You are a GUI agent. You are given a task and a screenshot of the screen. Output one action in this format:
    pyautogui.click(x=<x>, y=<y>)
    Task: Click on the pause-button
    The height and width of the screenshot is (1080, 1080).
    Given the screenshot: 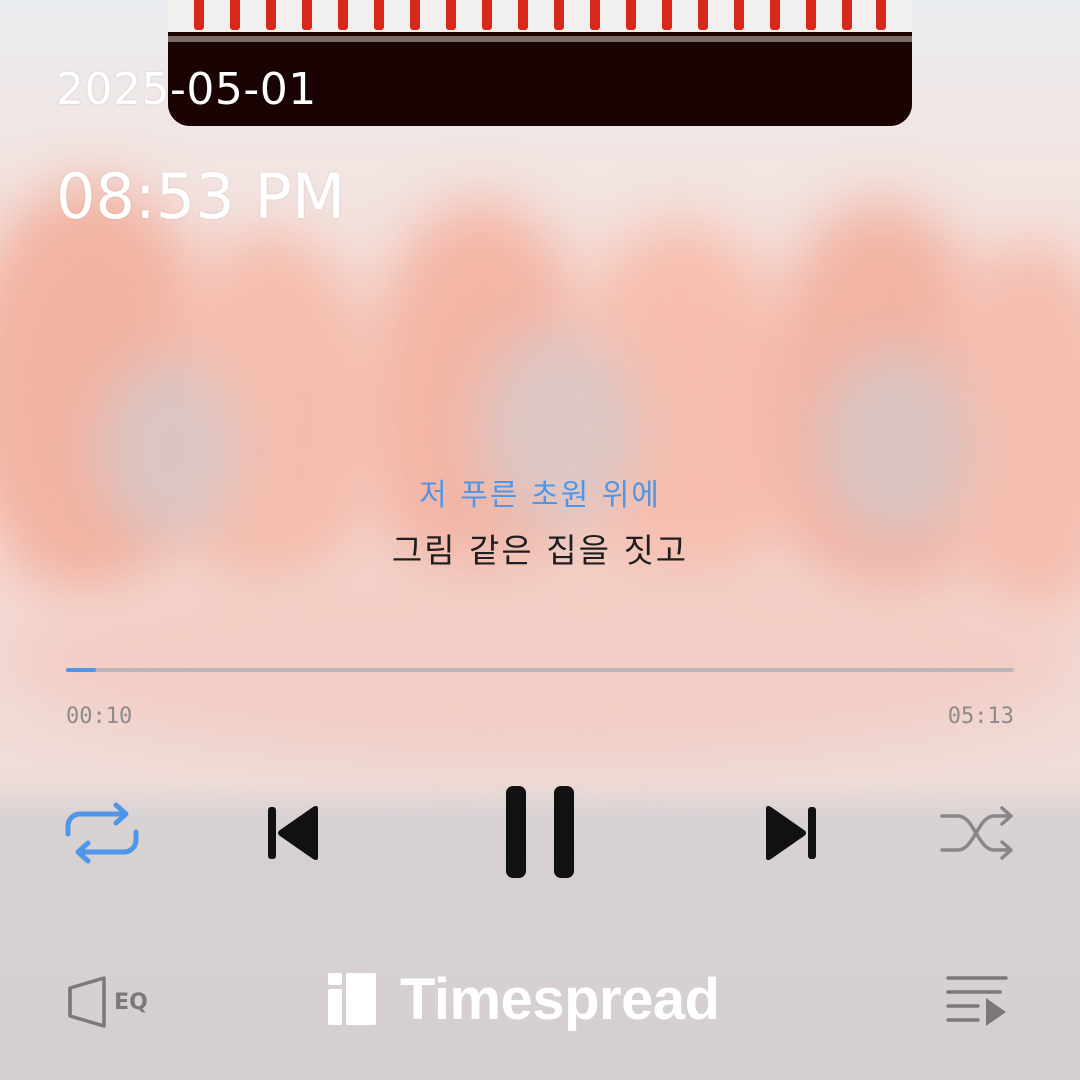 What is the action you would take?
    pyautogui.click(x=541, y=832)
    